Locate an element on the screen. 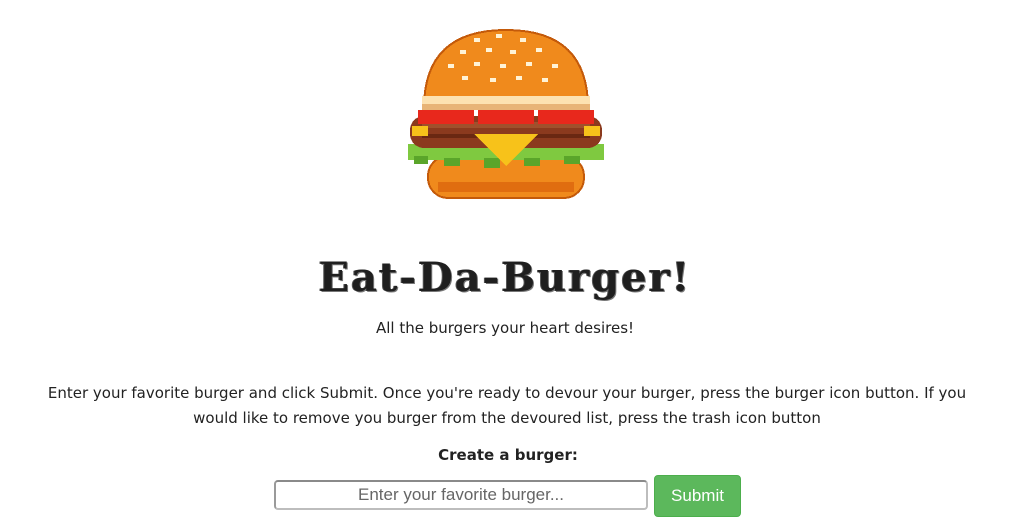  pixel-burger-icon is located at coordinates (506, 113).